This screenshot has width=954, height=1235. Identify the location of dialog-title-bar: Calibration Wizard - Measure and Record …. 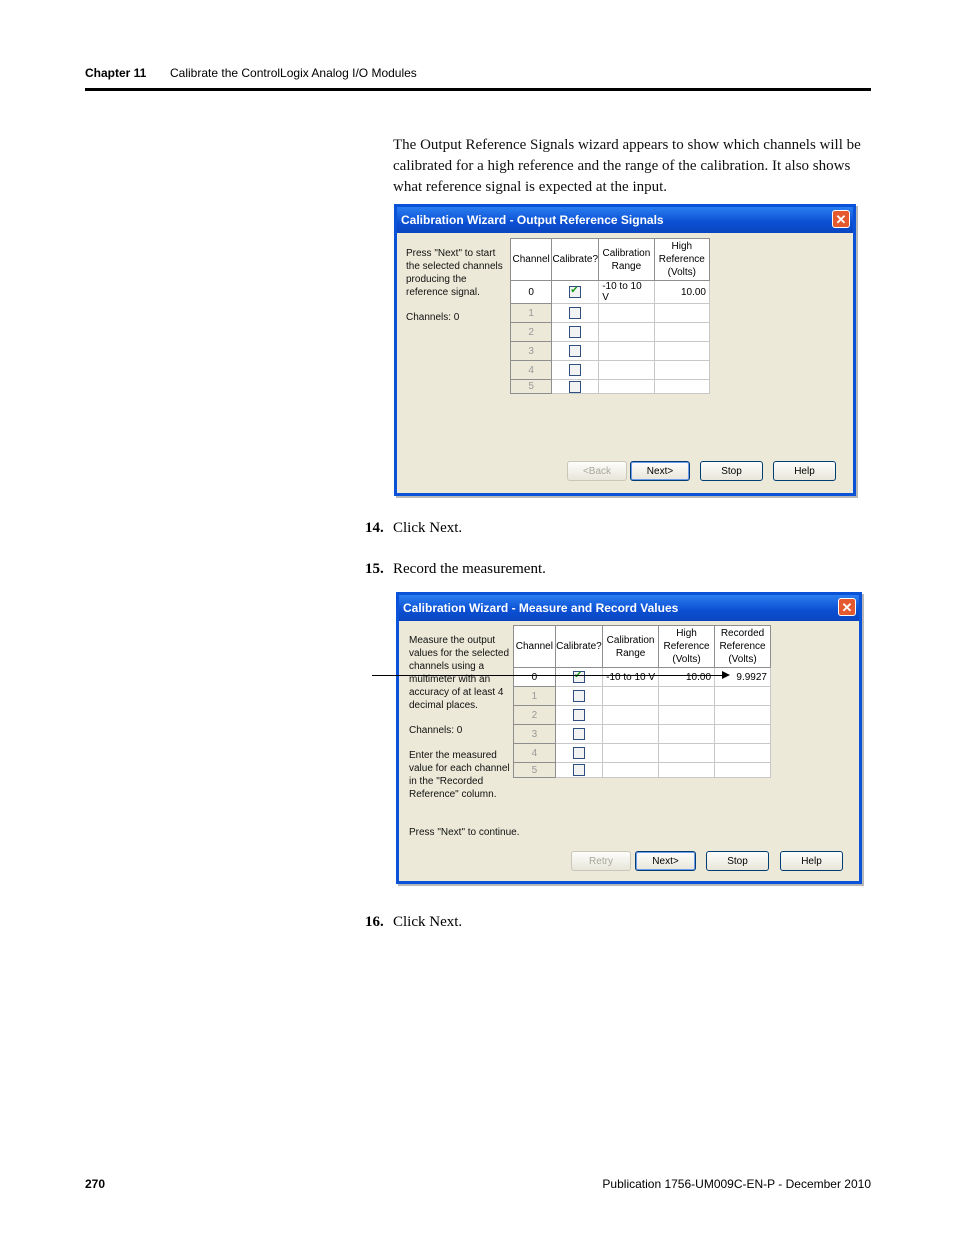
(629, 608).